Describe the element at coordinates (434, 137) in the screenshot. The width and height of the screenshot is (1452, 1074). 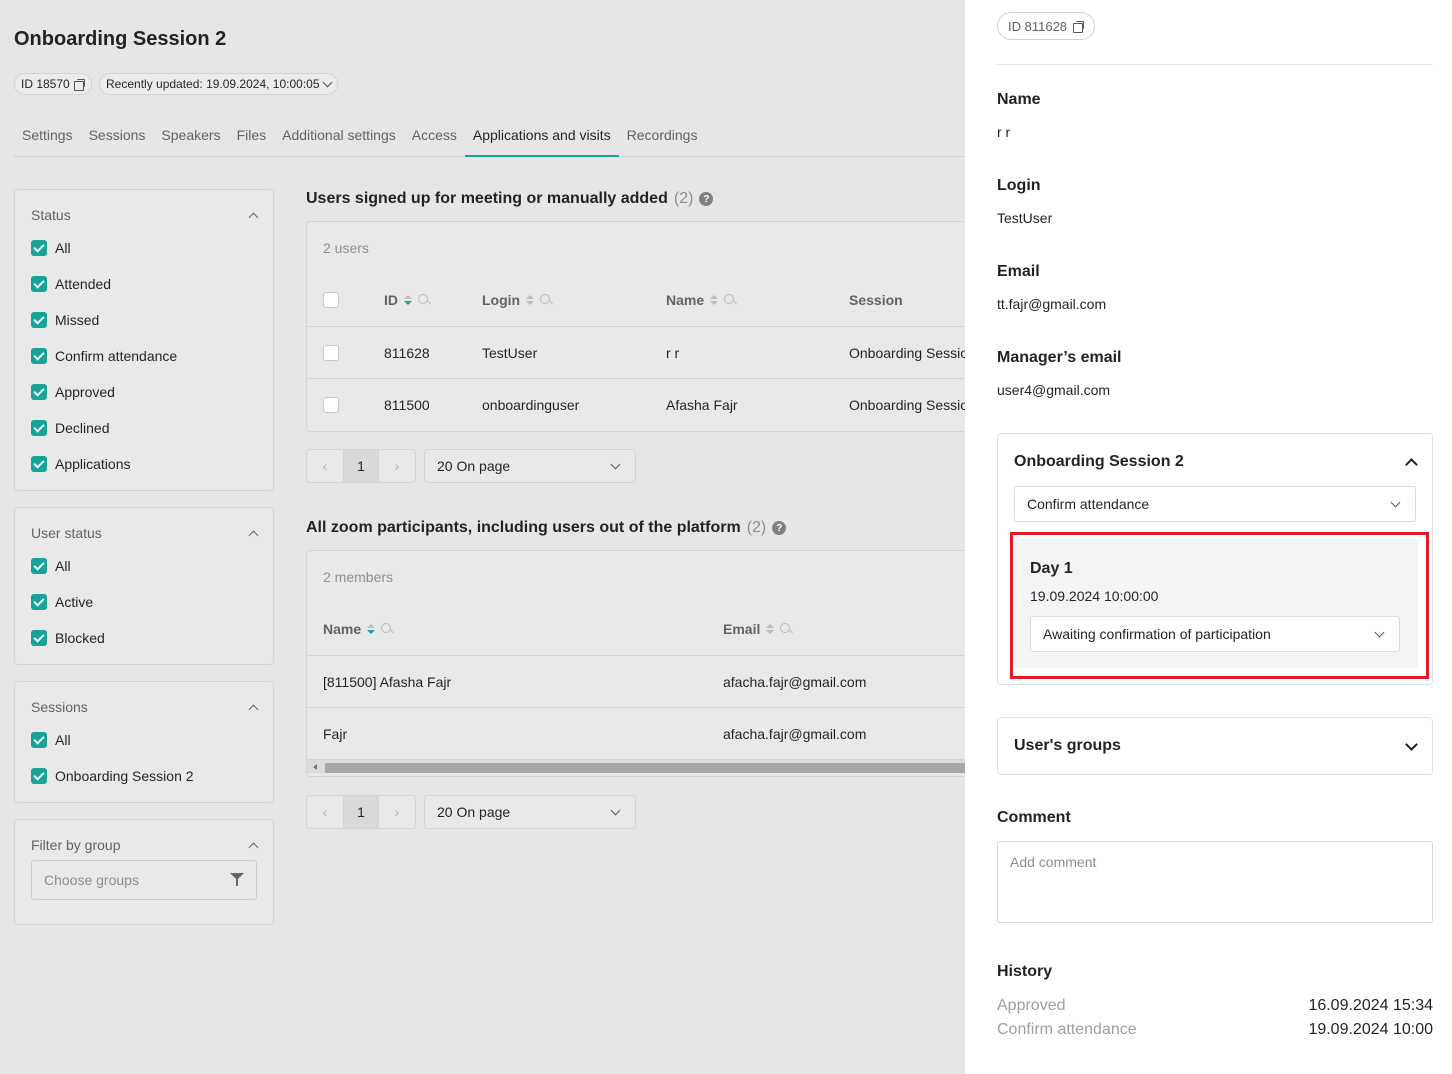
I see `tab-access: Access` at that location.